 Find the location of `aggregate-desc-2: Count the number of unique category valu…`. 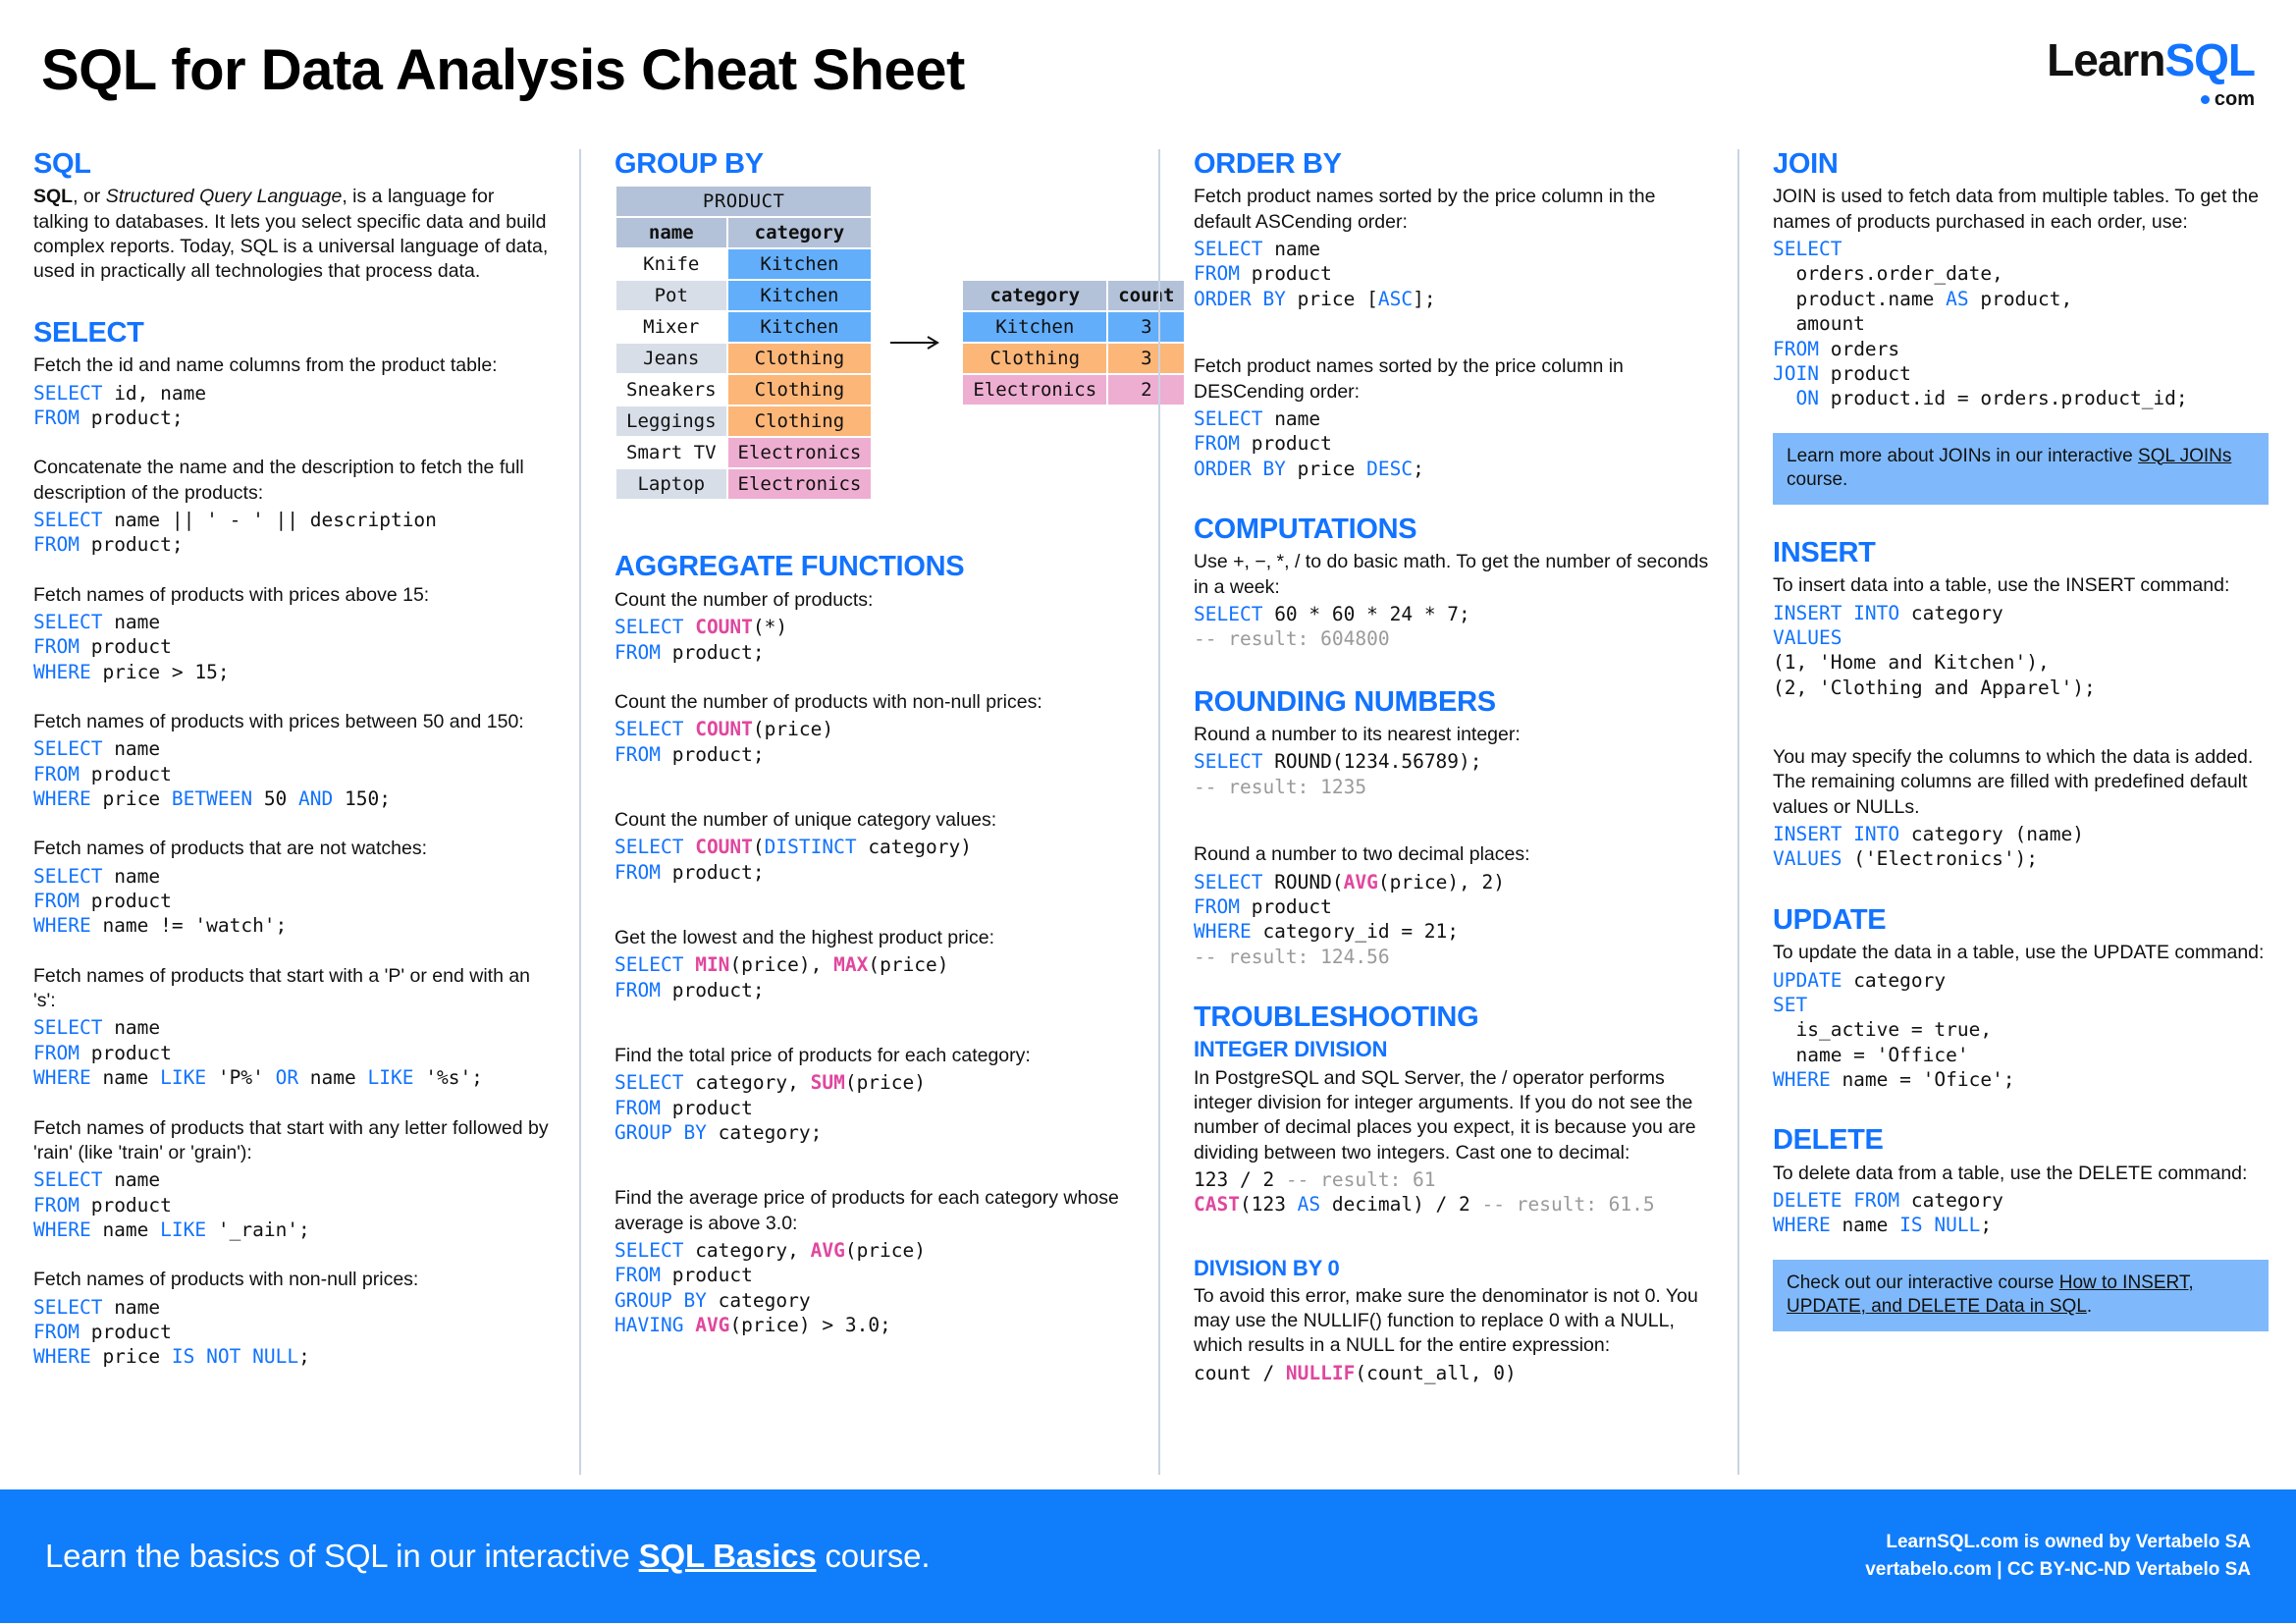

aggregate-desc-2: Count the number of unique category valu… is located at coordinates (805, 819).